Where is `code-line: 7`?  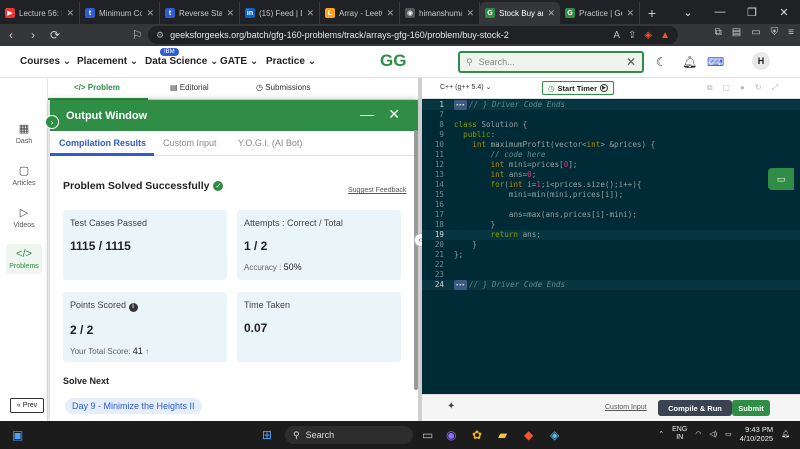
code-line: 7 is located at coordinates (611, 115).